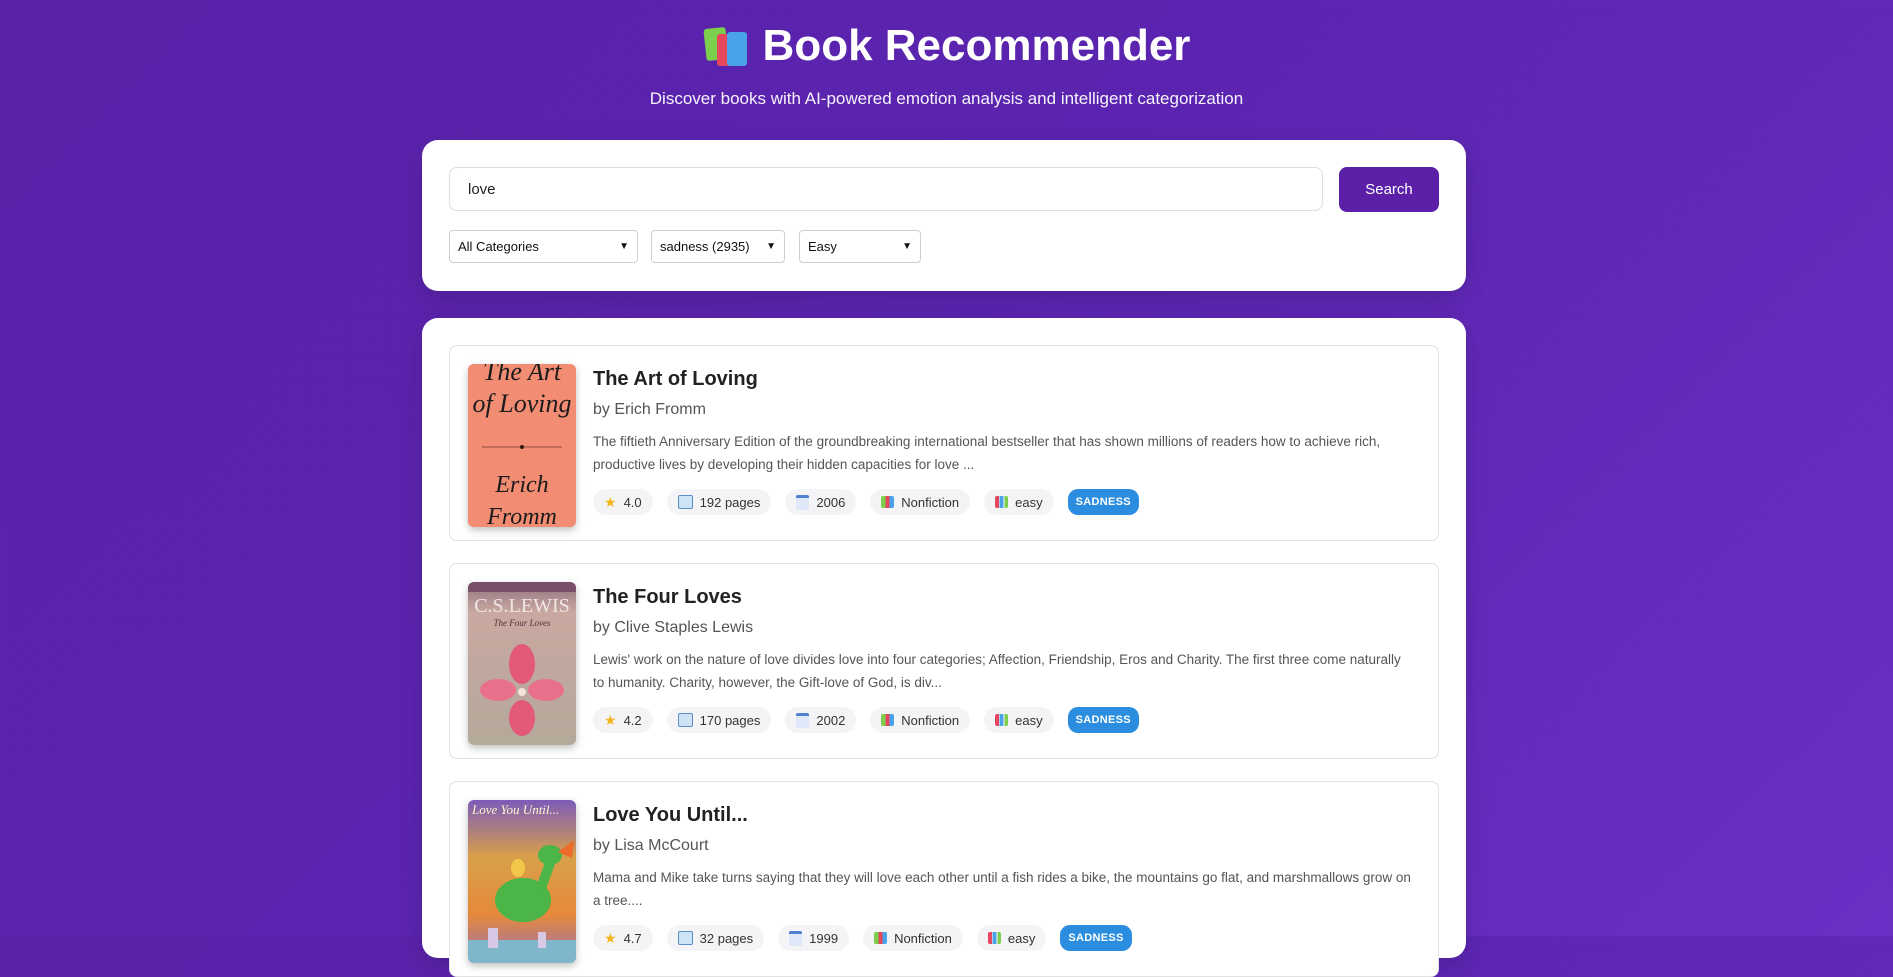 This screenshot has width=1893, height=977. Describe the element at coordinates (632, 938) in the screenshot. I see `rating-value: 4.7` at that location.